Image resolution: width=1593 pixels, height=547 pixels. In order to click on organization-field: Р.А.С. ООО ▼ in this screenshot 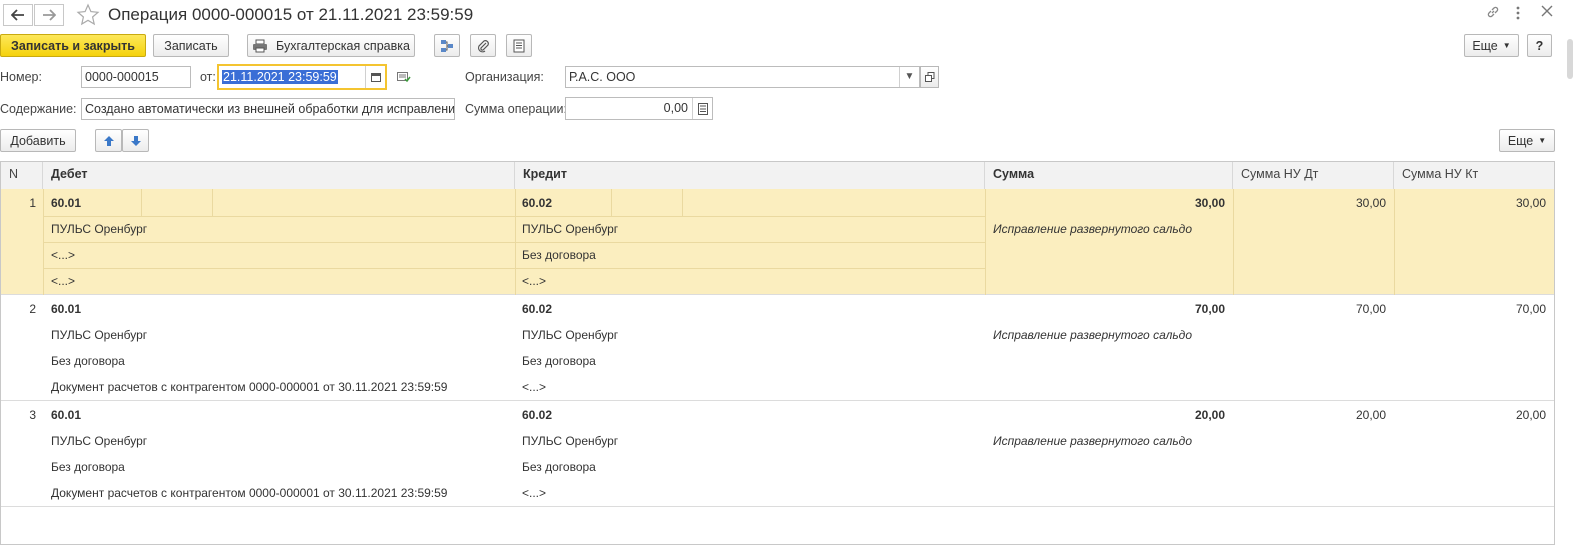, I will do `click(742, 77)`.